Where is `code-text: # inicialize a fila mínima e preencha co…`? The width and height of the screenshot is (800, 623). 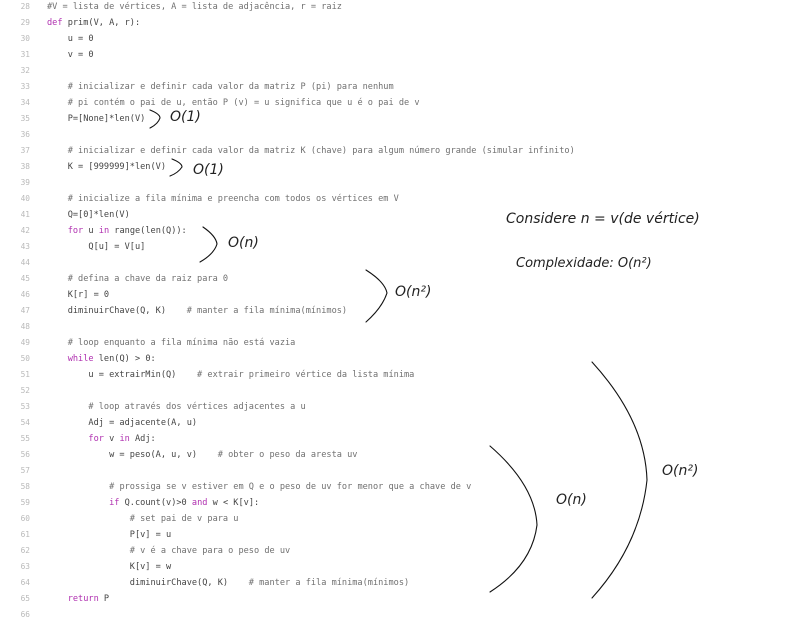 code-text: # inicialize a fila mínima e preencha co… is located at coordinates (233, 199).